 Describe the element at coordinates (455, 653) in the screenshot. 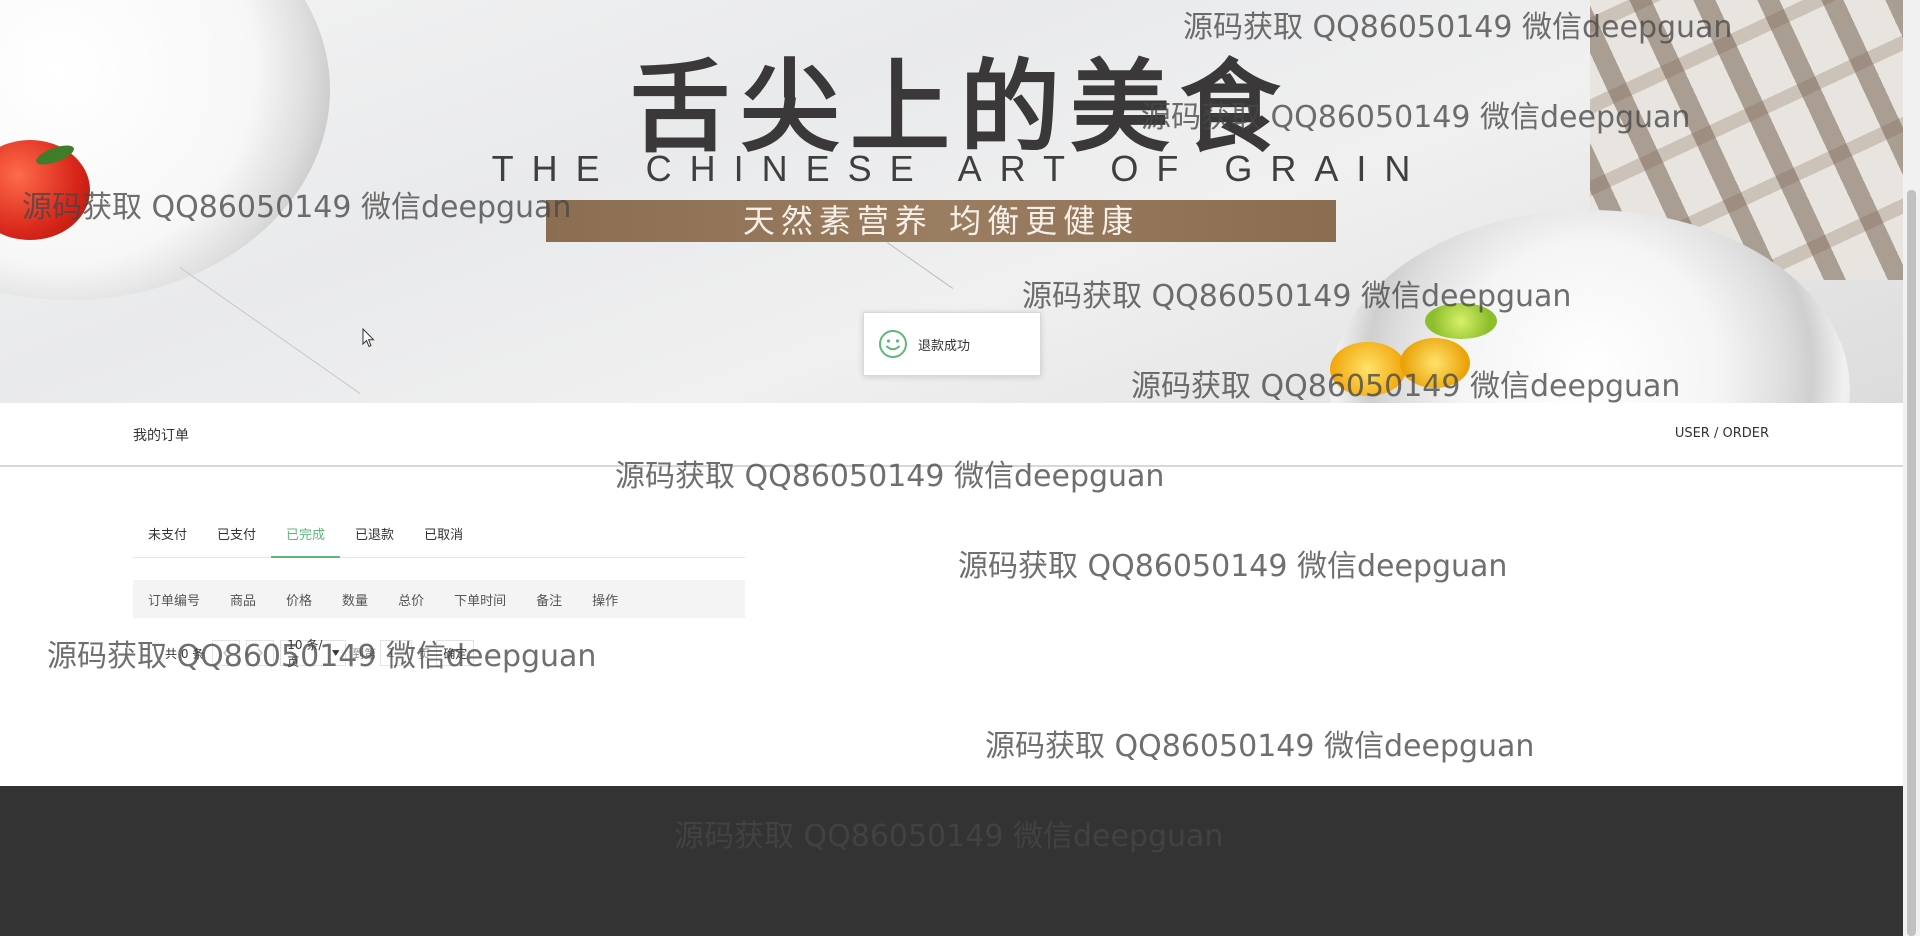

I see `goto-confirm-button: 确定` at that location.